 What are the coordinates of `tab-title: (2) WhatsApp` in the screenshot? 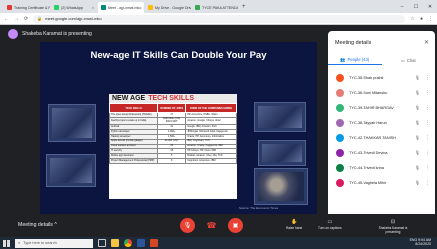 It's located at (72, 7).